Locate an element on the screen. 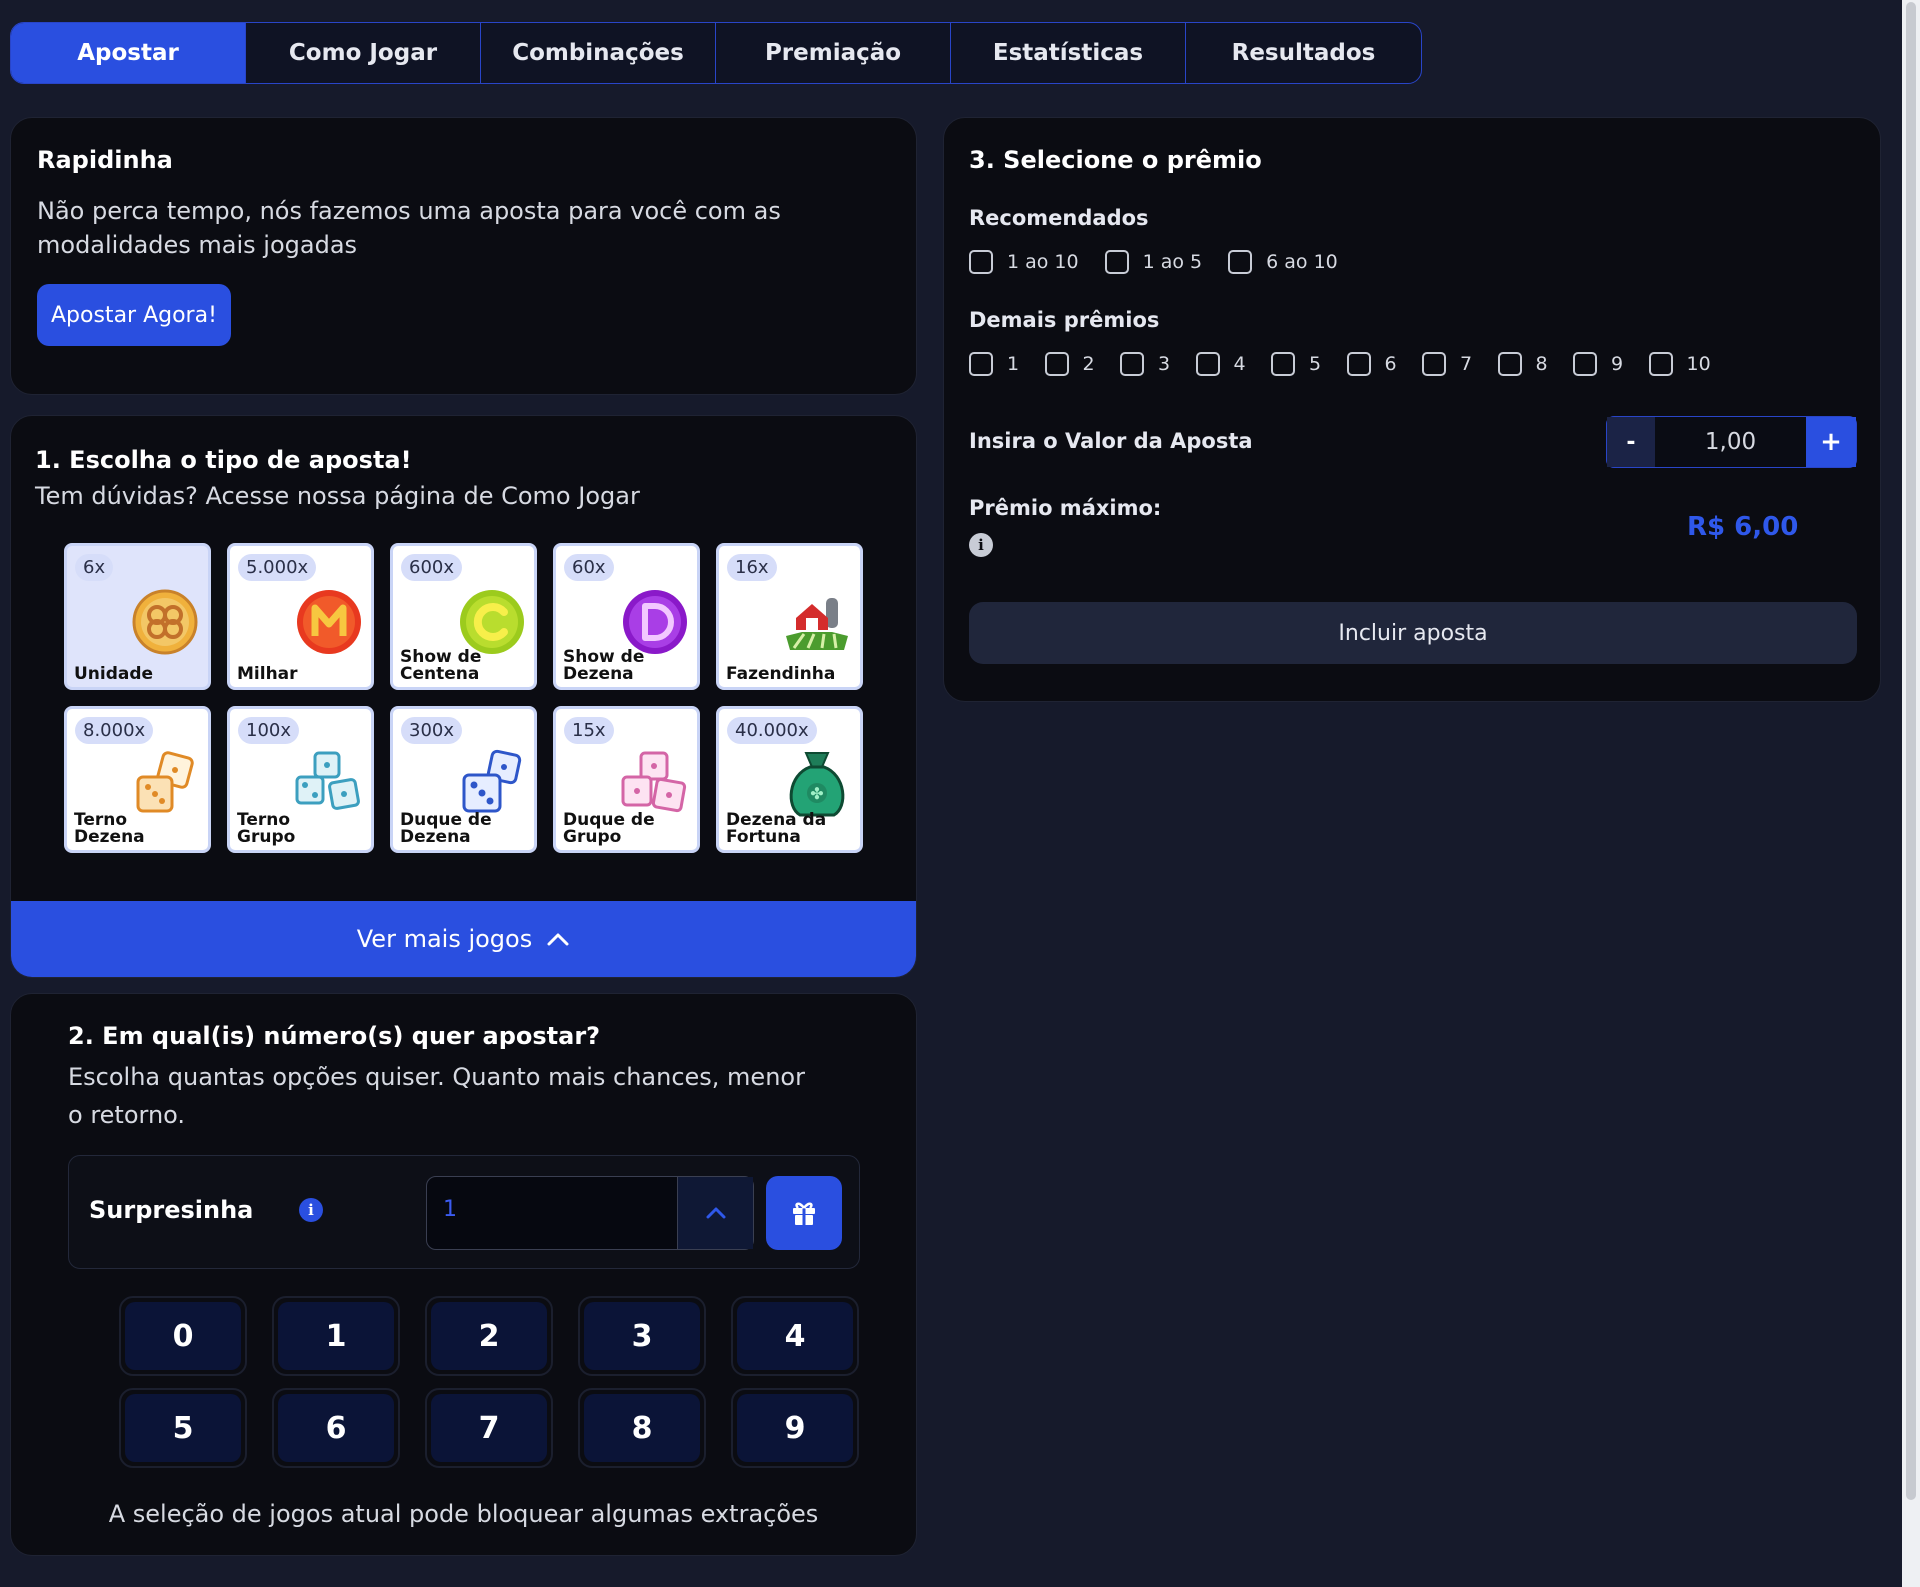 The image size is (1920, 1587). checkbox-label: 1 ao 10 is located at coordinates (1043, 262).